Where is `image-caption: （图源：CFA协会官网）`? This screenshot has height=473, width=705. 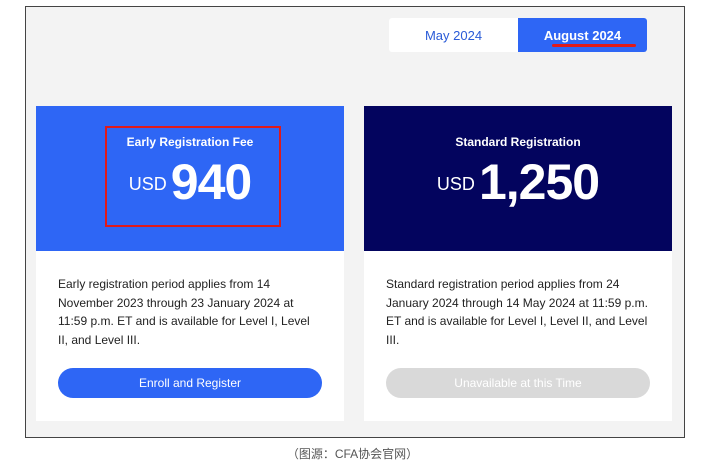 image-caption: （图源：CFA协会官网） is located at coordinates (352, 454).